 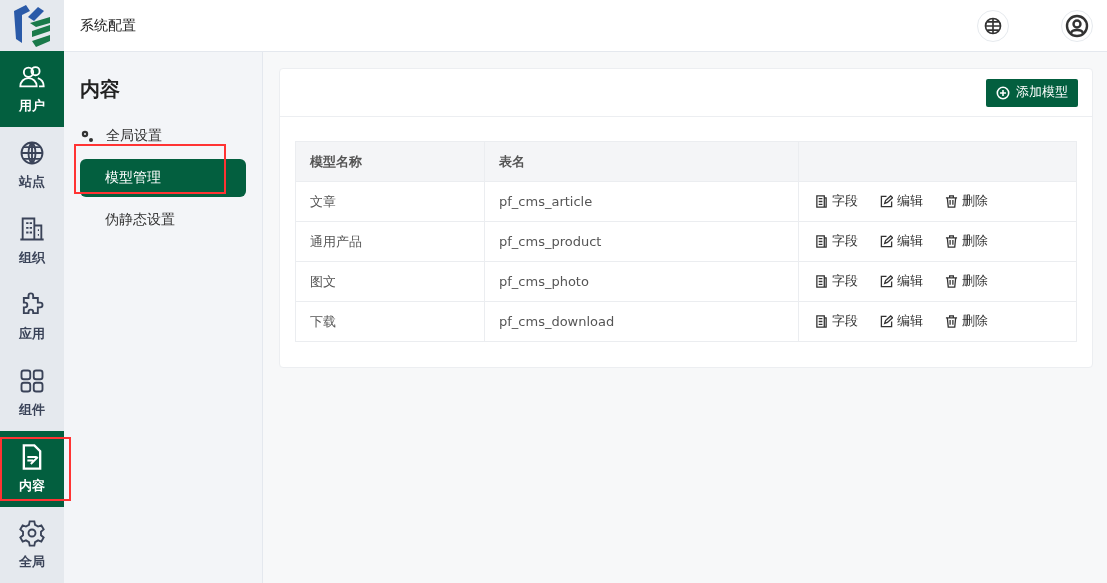 What do you see at coordinates (163, 220) in the screenshot?
I see `menu-item: 伪静态设置` at bounding box center [163, 220].